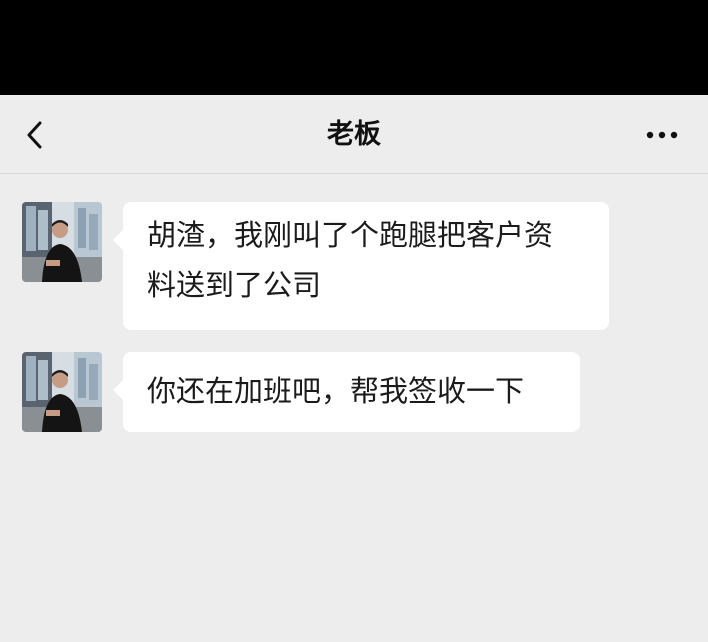 The image size is (708, 642). I want to click on chat-header: 老板, so click(354, 134).